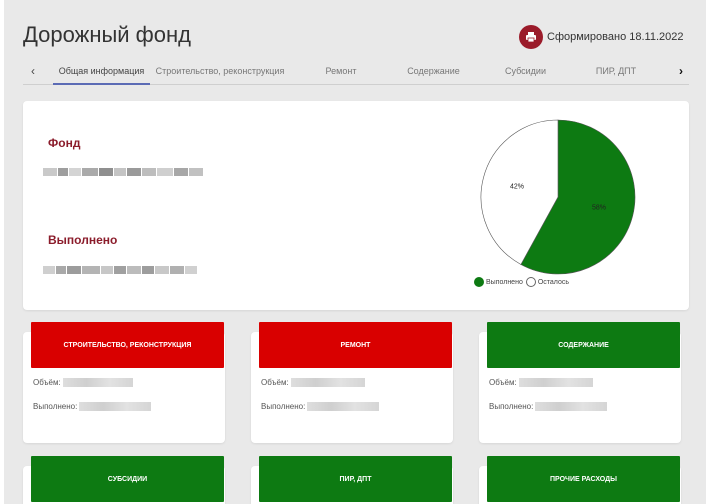 The width and height of the screenshot is (710, 504). I want to click on left-border, so click(2, 252).